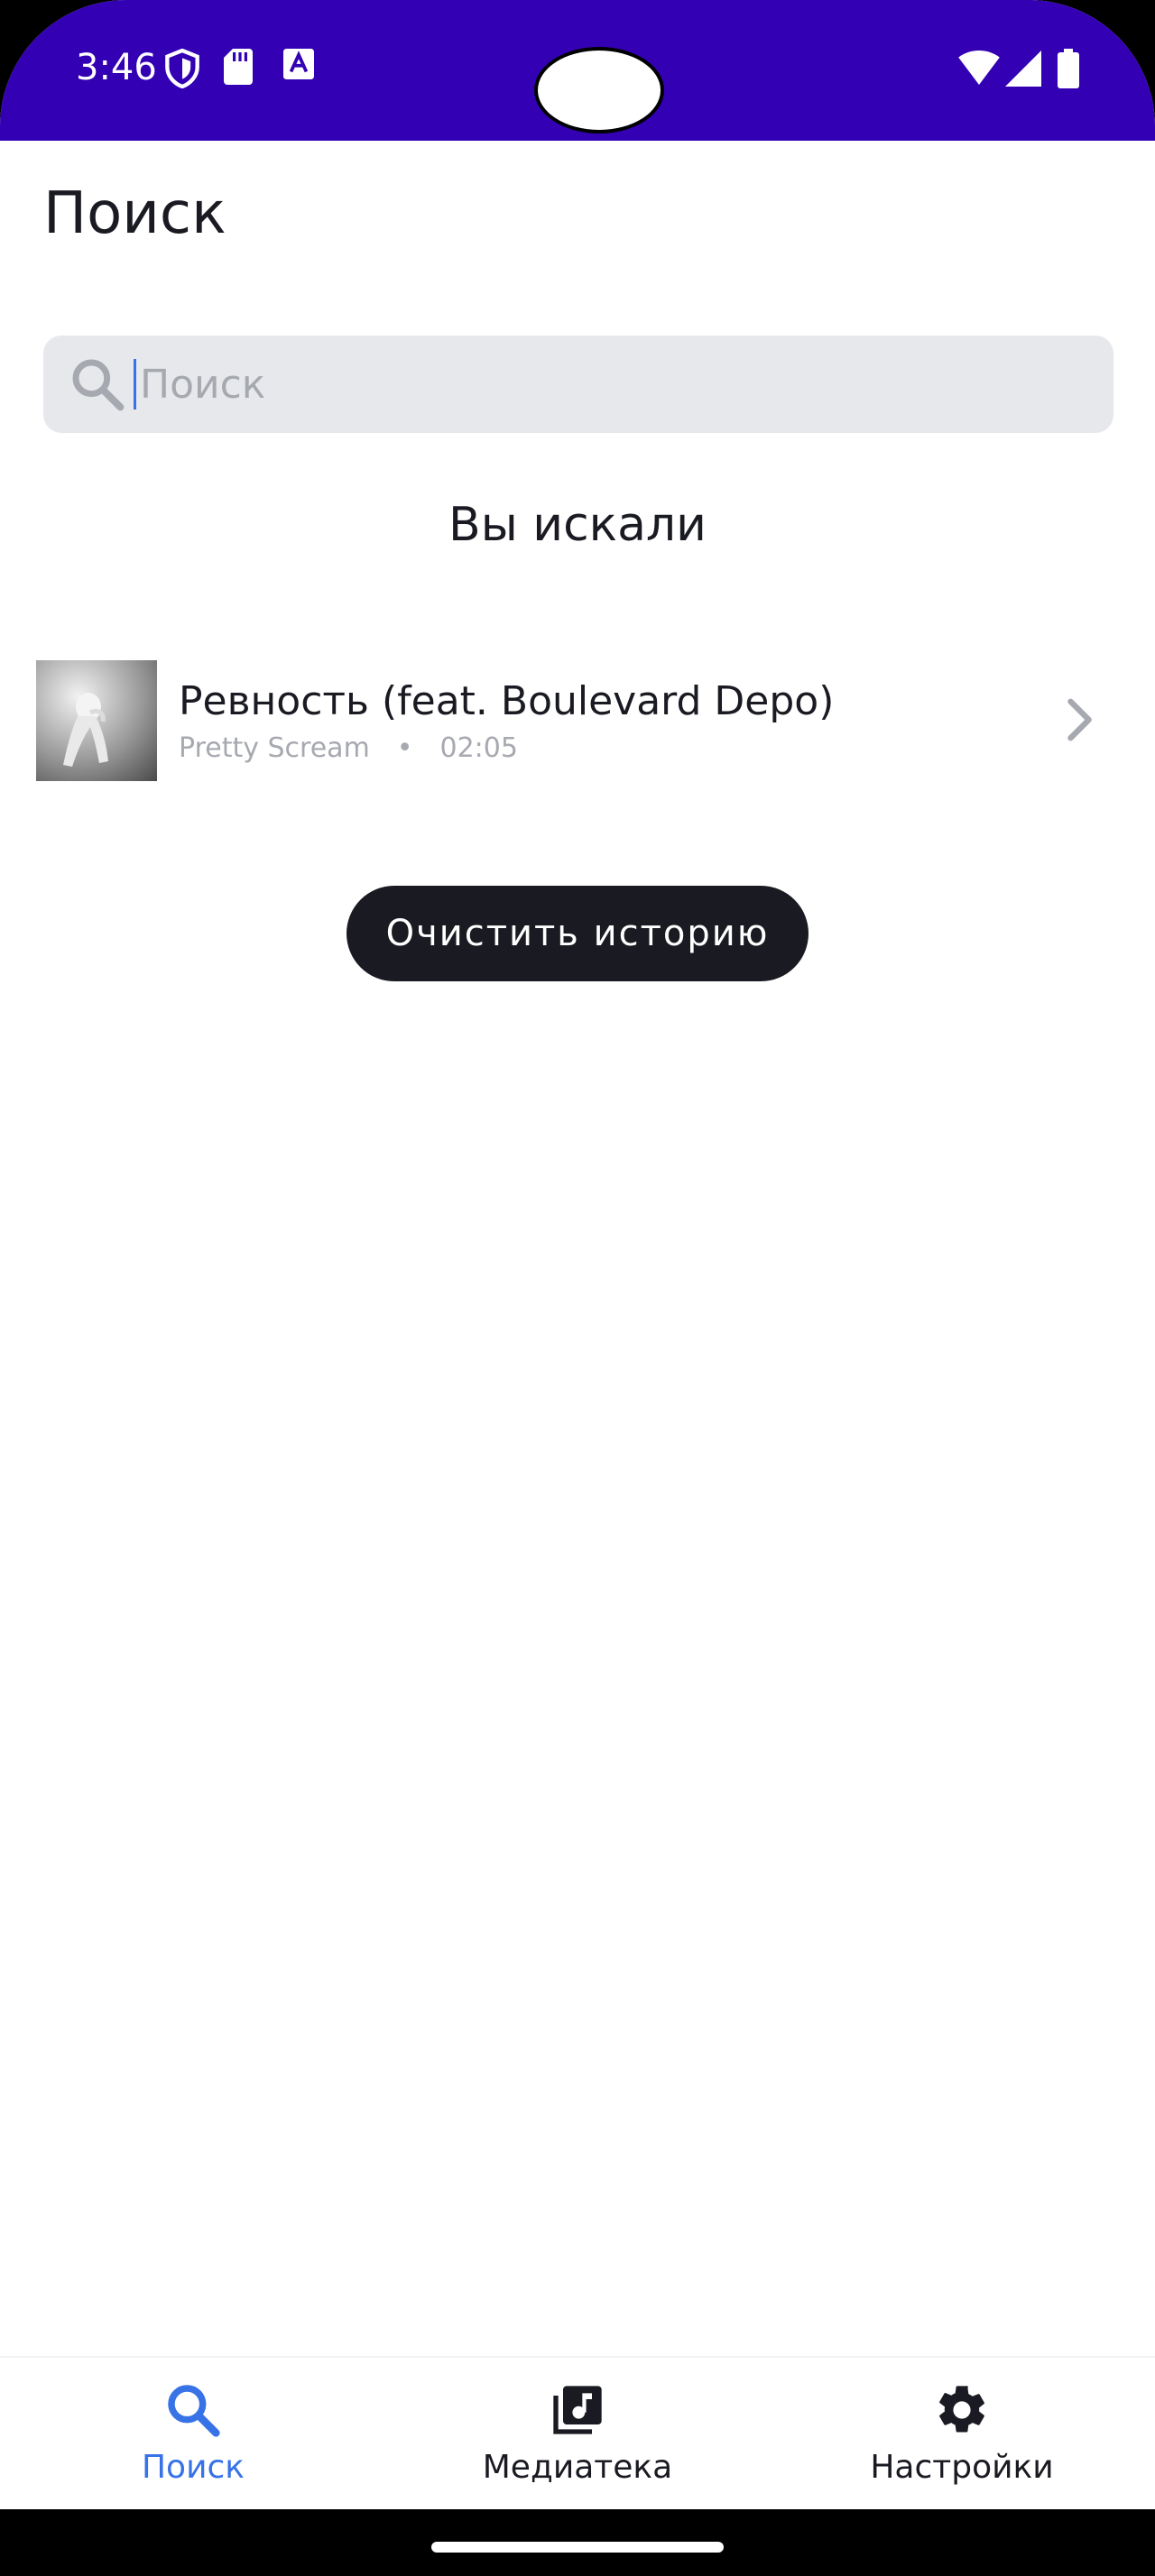 The image size is (1155, 2576). I want to click on track-meta: Pretty Scream • 02:05, so click(348, 748).